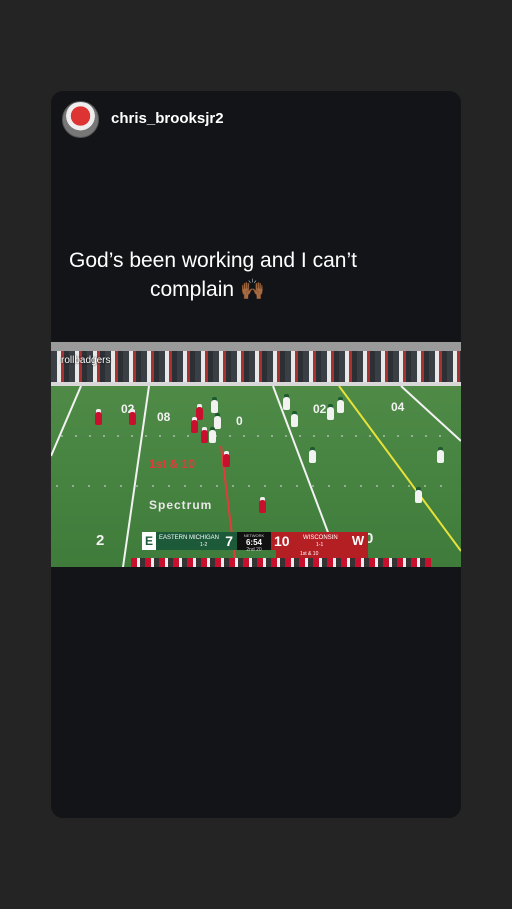  What do you see at coordinates (320, 545) in the screenshot?
I see `home-team-record: 1-1` at bounding box center [320, 545].